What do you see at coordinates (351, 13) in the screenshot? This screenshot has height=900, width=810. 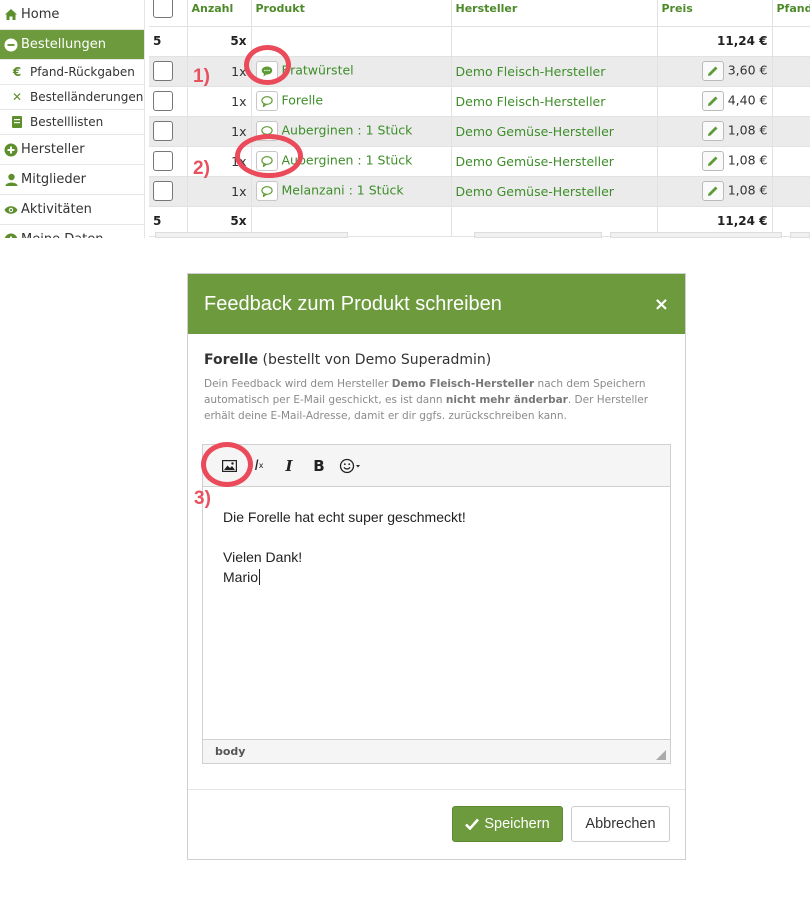 I see `column-header-produkt: Produkt` at bounding box center [351, 13].